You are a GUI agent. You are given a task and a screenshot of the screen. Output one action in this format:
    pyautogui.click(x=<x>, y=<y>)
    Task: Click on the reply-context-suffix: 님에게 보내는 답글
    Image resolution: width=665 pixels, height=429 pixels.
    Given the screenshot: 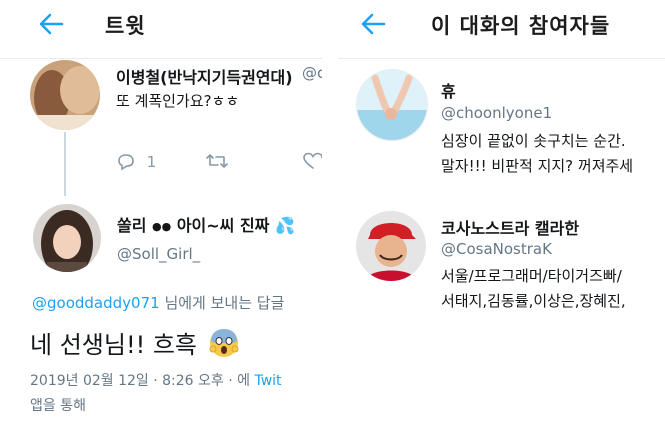 What is the action you would take?
    pyautogui.click(x=222, y=303)
    